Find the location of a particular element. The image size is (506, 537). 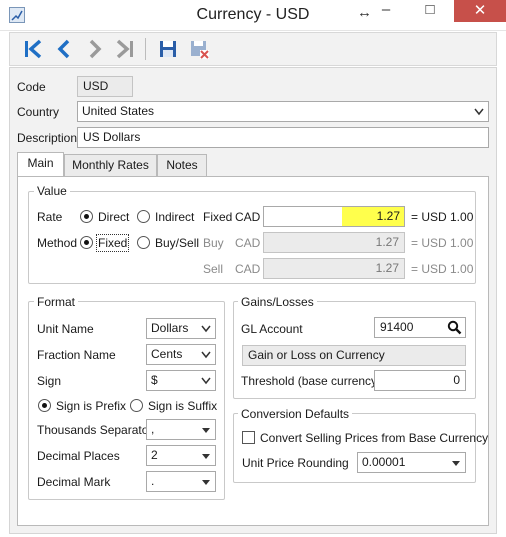

country-label: Country is located at coordinates (38, 112).